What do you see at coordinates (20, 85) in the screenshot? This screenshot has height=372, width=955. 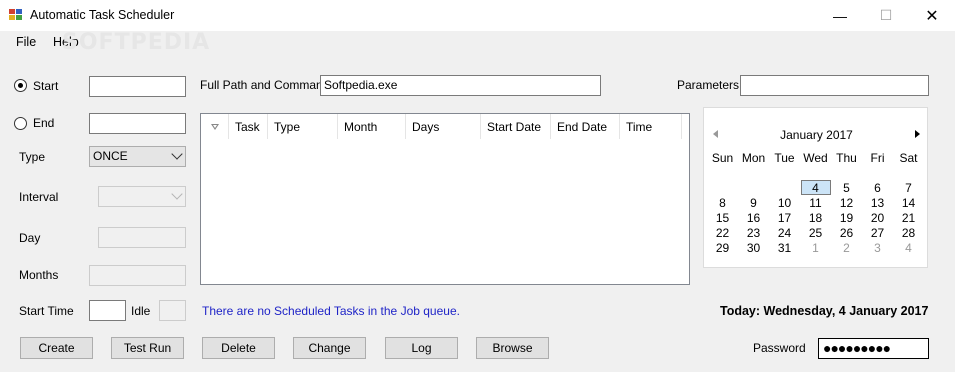 I see `start-radio` at bounding box center [20, 85].